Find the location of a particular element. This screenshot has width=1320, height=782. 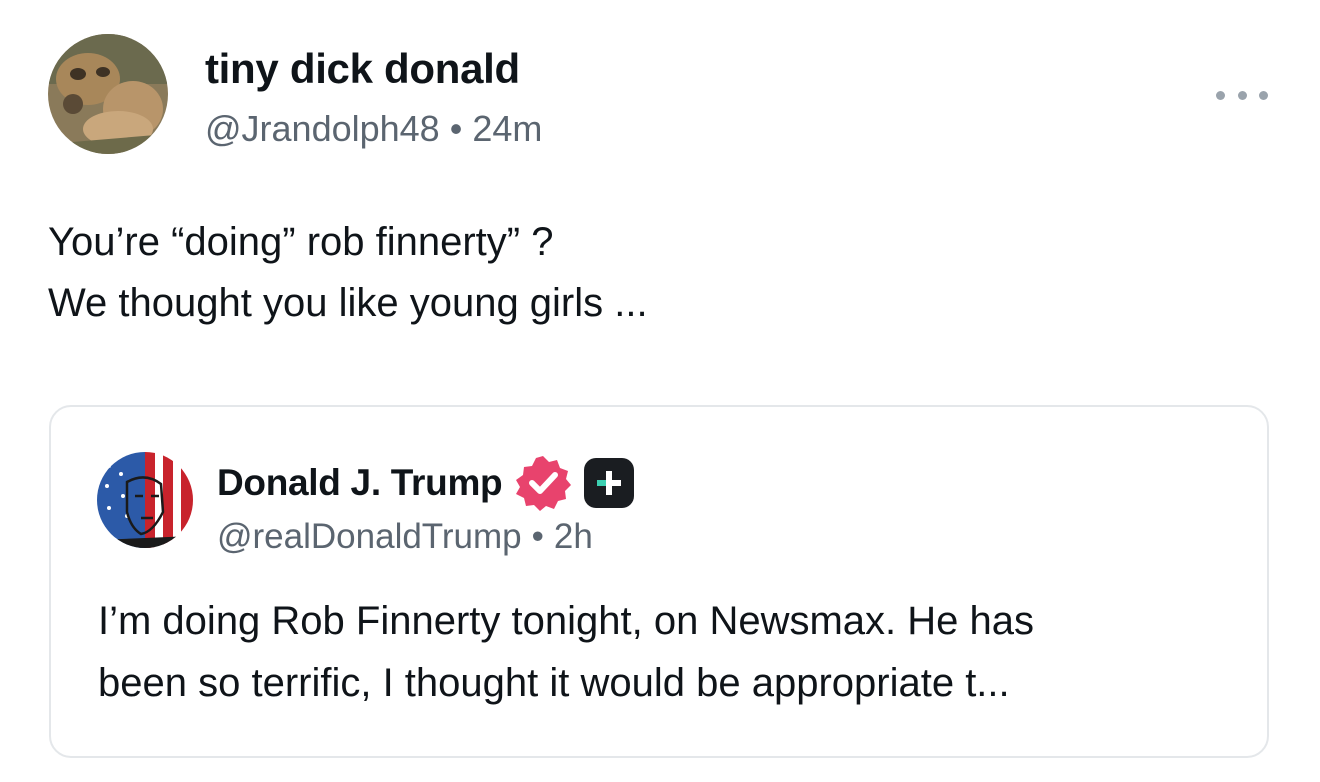

more-options-button is located at coordinates (1242, 95).